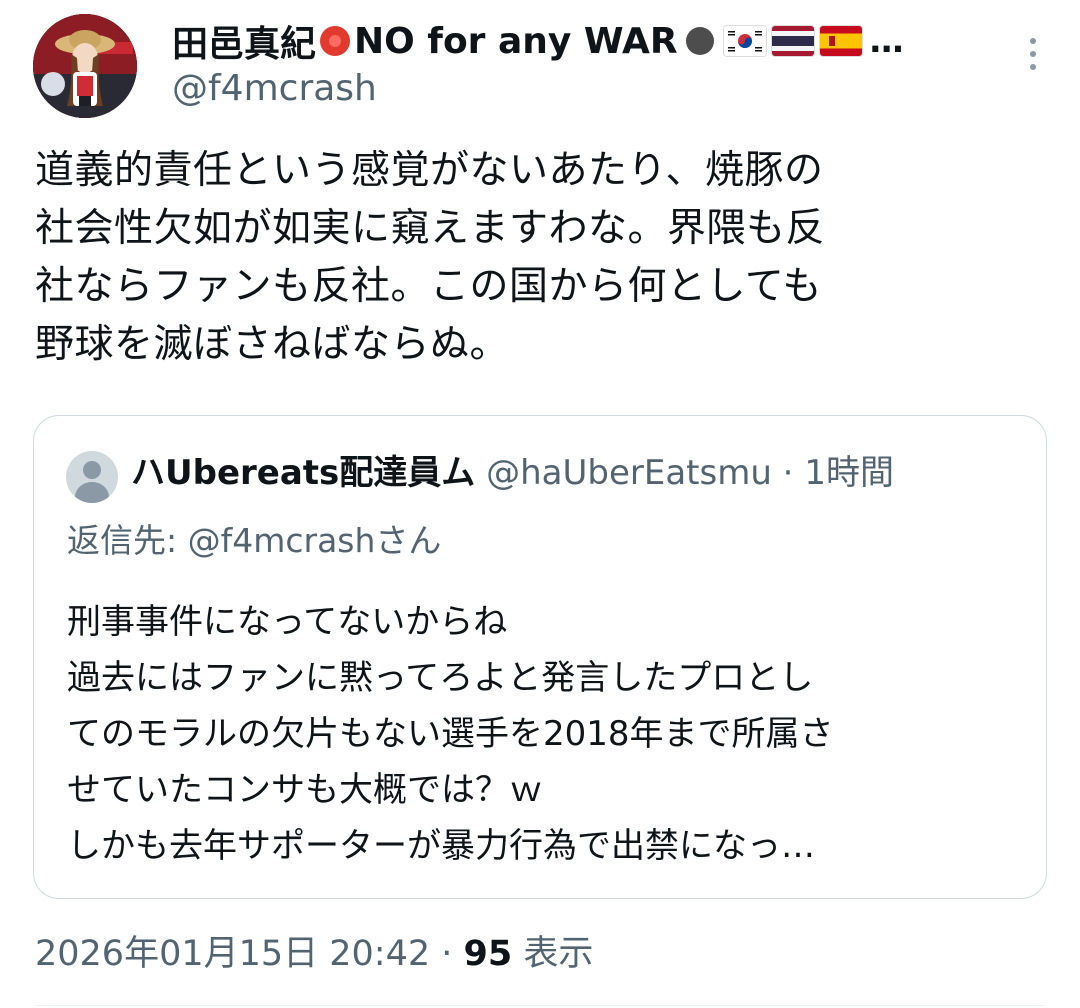  I want to click on quoted-tweet-header: ハUbereats配達員ム @haUberEatsmu · 1時間, so click(512, 473).